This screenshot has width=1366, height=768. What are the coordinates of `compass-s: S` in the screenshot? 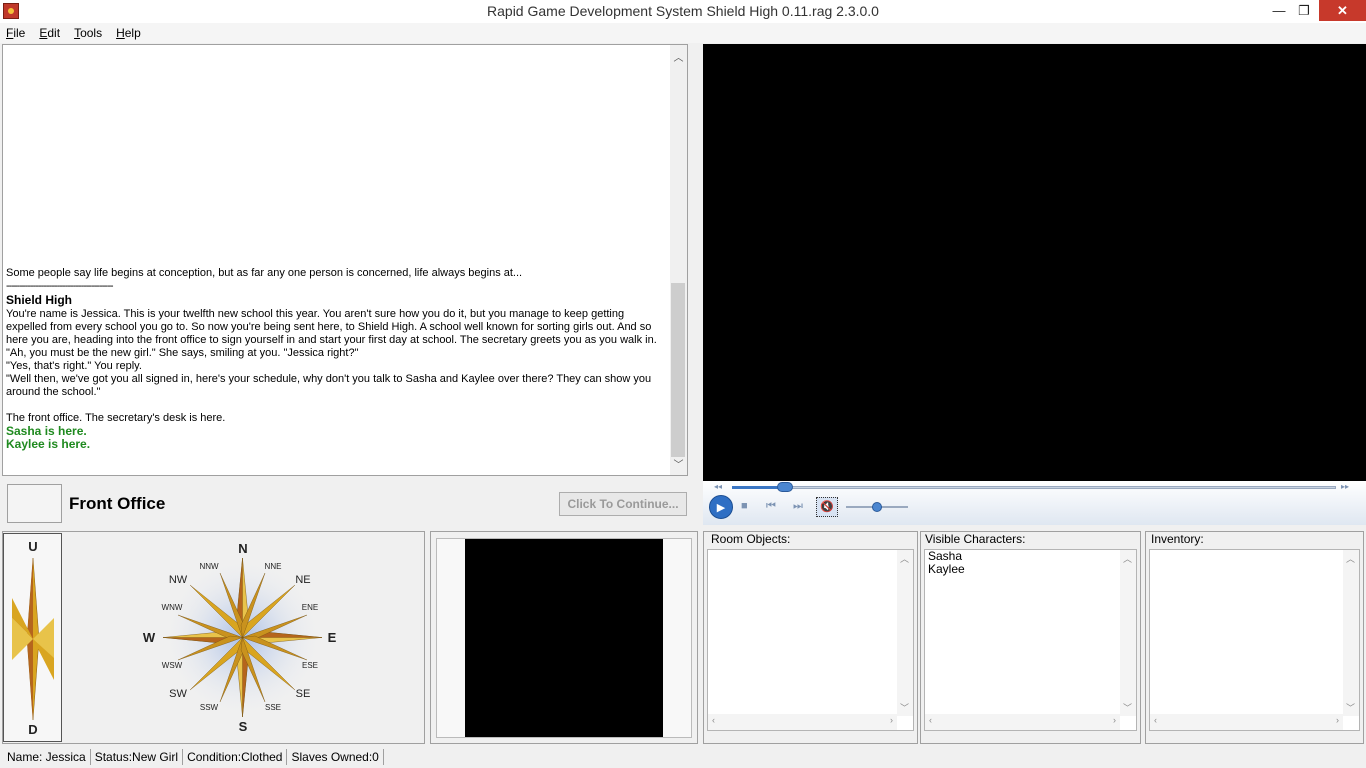 It's located at (243, 726).